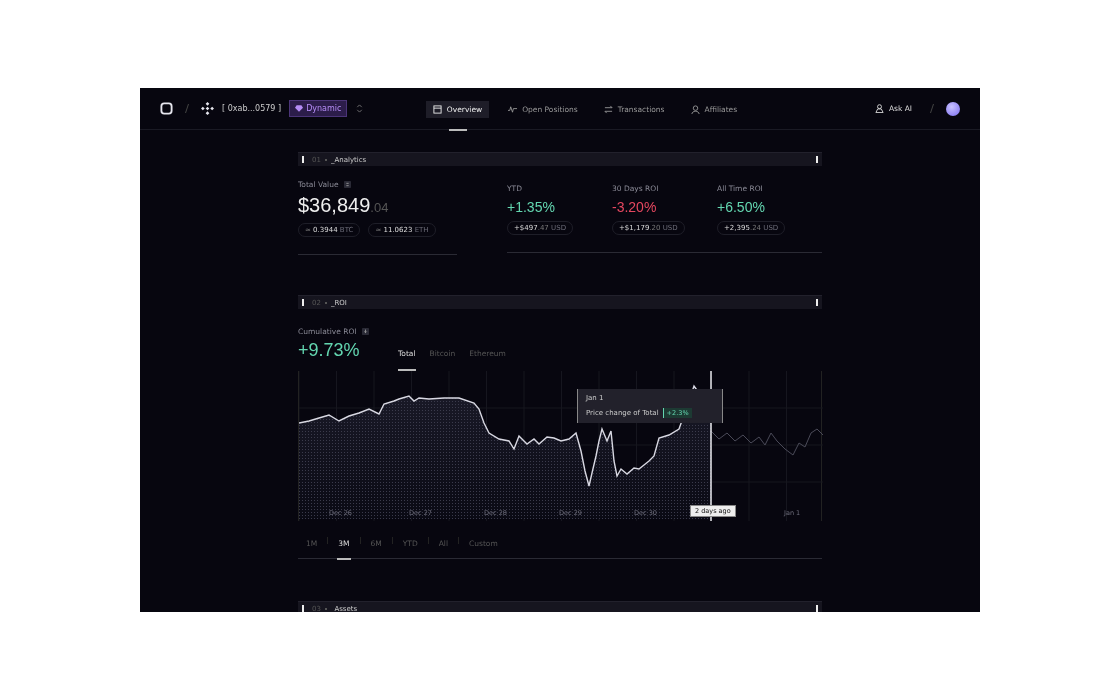 This screenshot has height=700, width=1120. Describe the element at coordinates (513, 109) in the screenshot. I see `pulse-icon` at that location.